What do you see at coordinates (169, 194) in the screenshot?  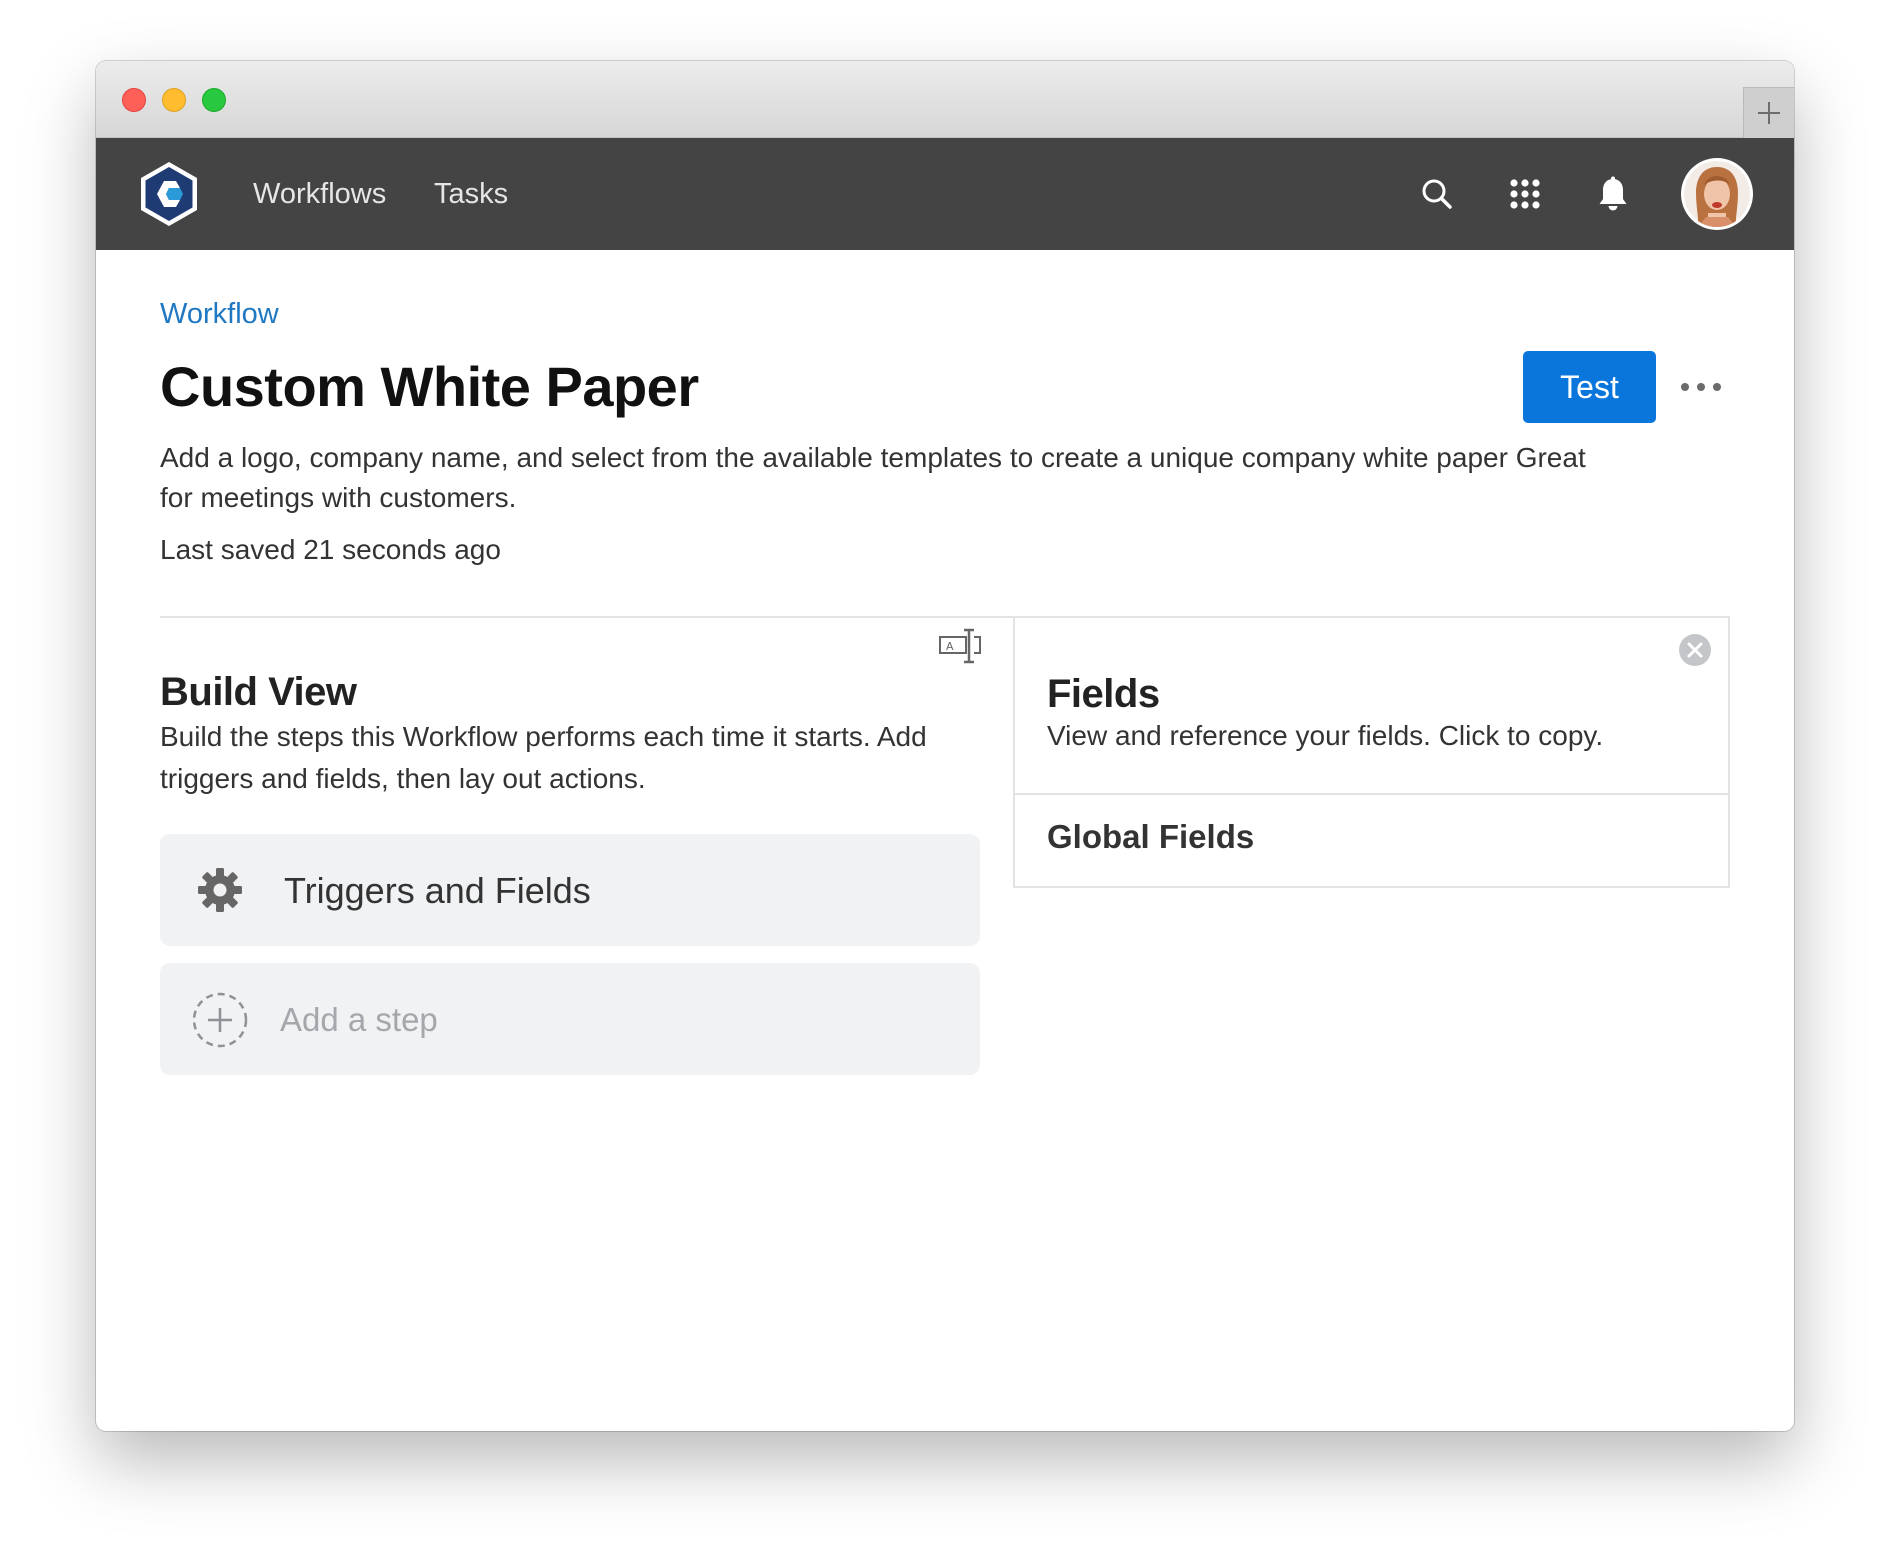 I see `app-logo-icon` at bounding box center [169, 194].